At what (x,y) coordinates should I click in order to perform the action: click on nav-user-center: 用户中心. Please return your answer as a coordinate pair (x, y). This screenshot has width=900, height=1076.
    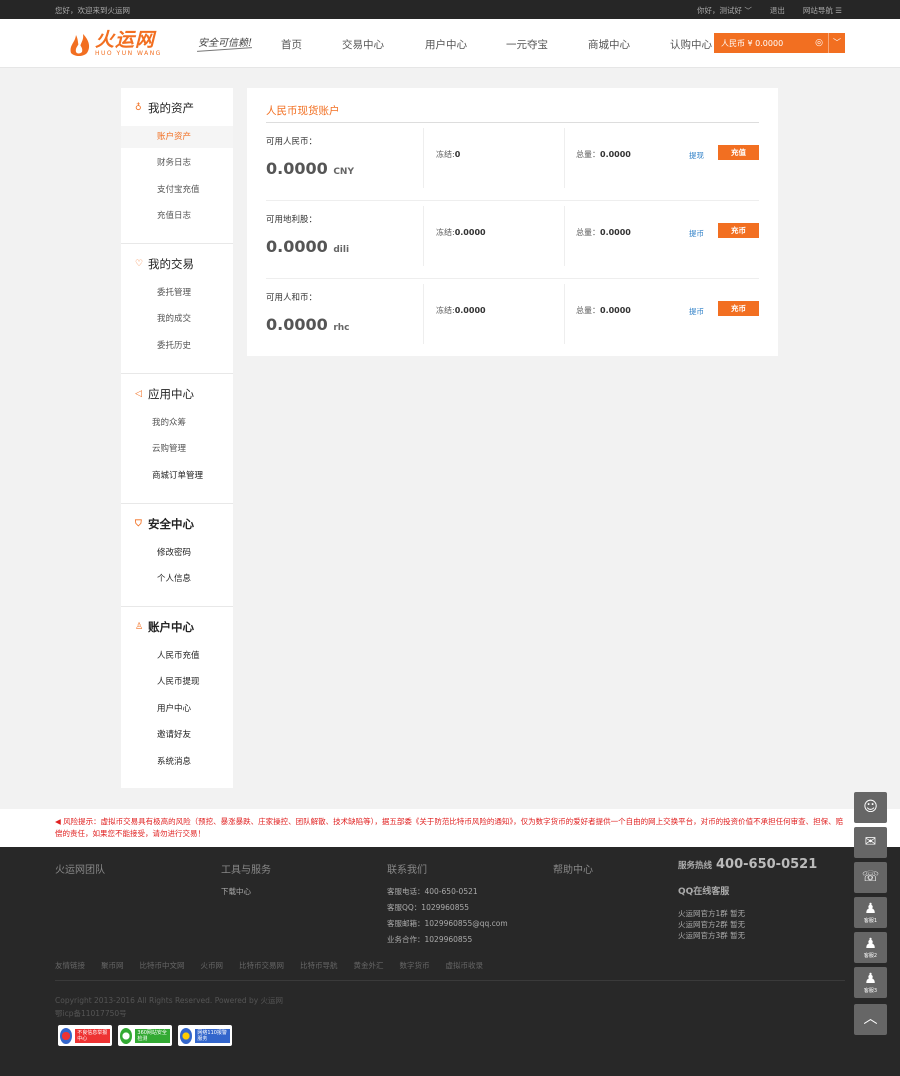
    Looking at the image, I should click on (446, 44).